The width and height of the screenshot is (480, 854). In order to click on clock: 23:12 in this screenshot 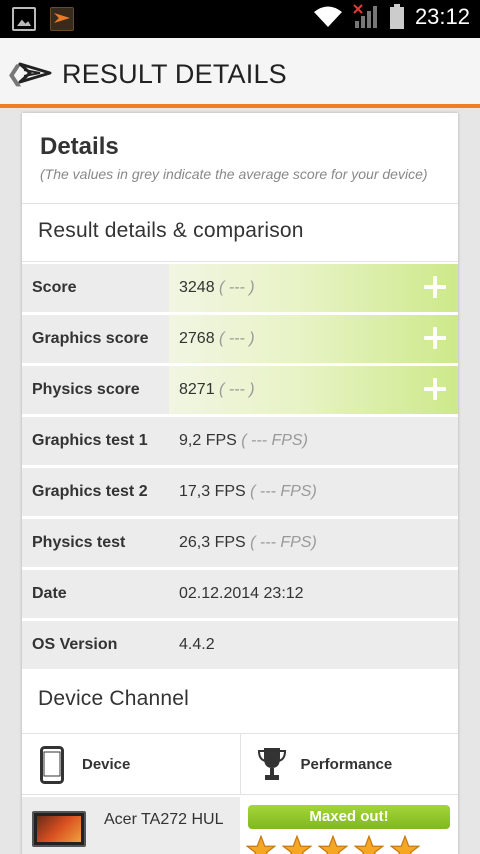, I will do `click(442, 16)`.